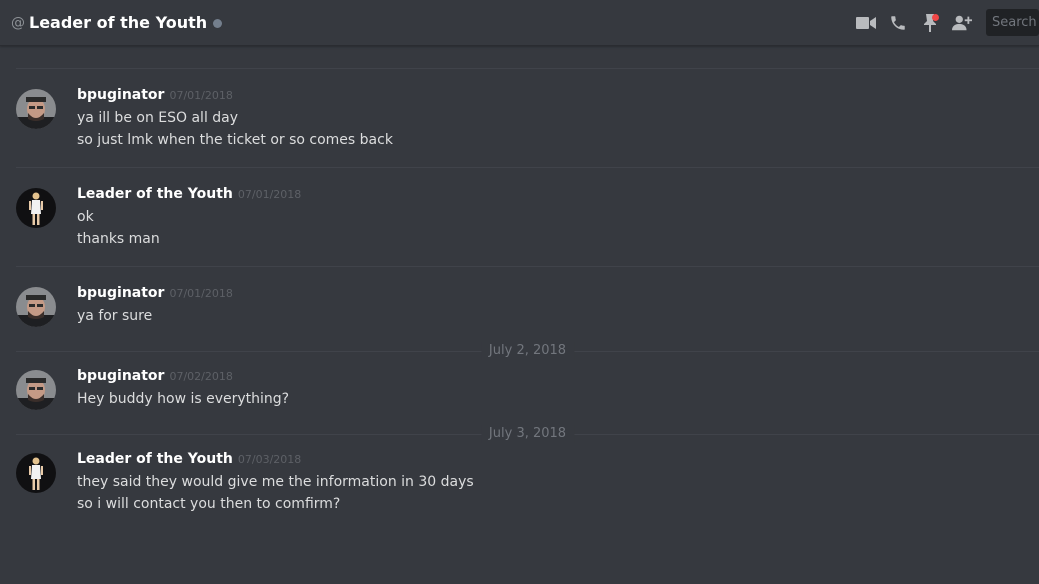  Describe the element at coordinates (118, 22) in the screenshot. I see `channel-title: Leader of the Youth` at that location.